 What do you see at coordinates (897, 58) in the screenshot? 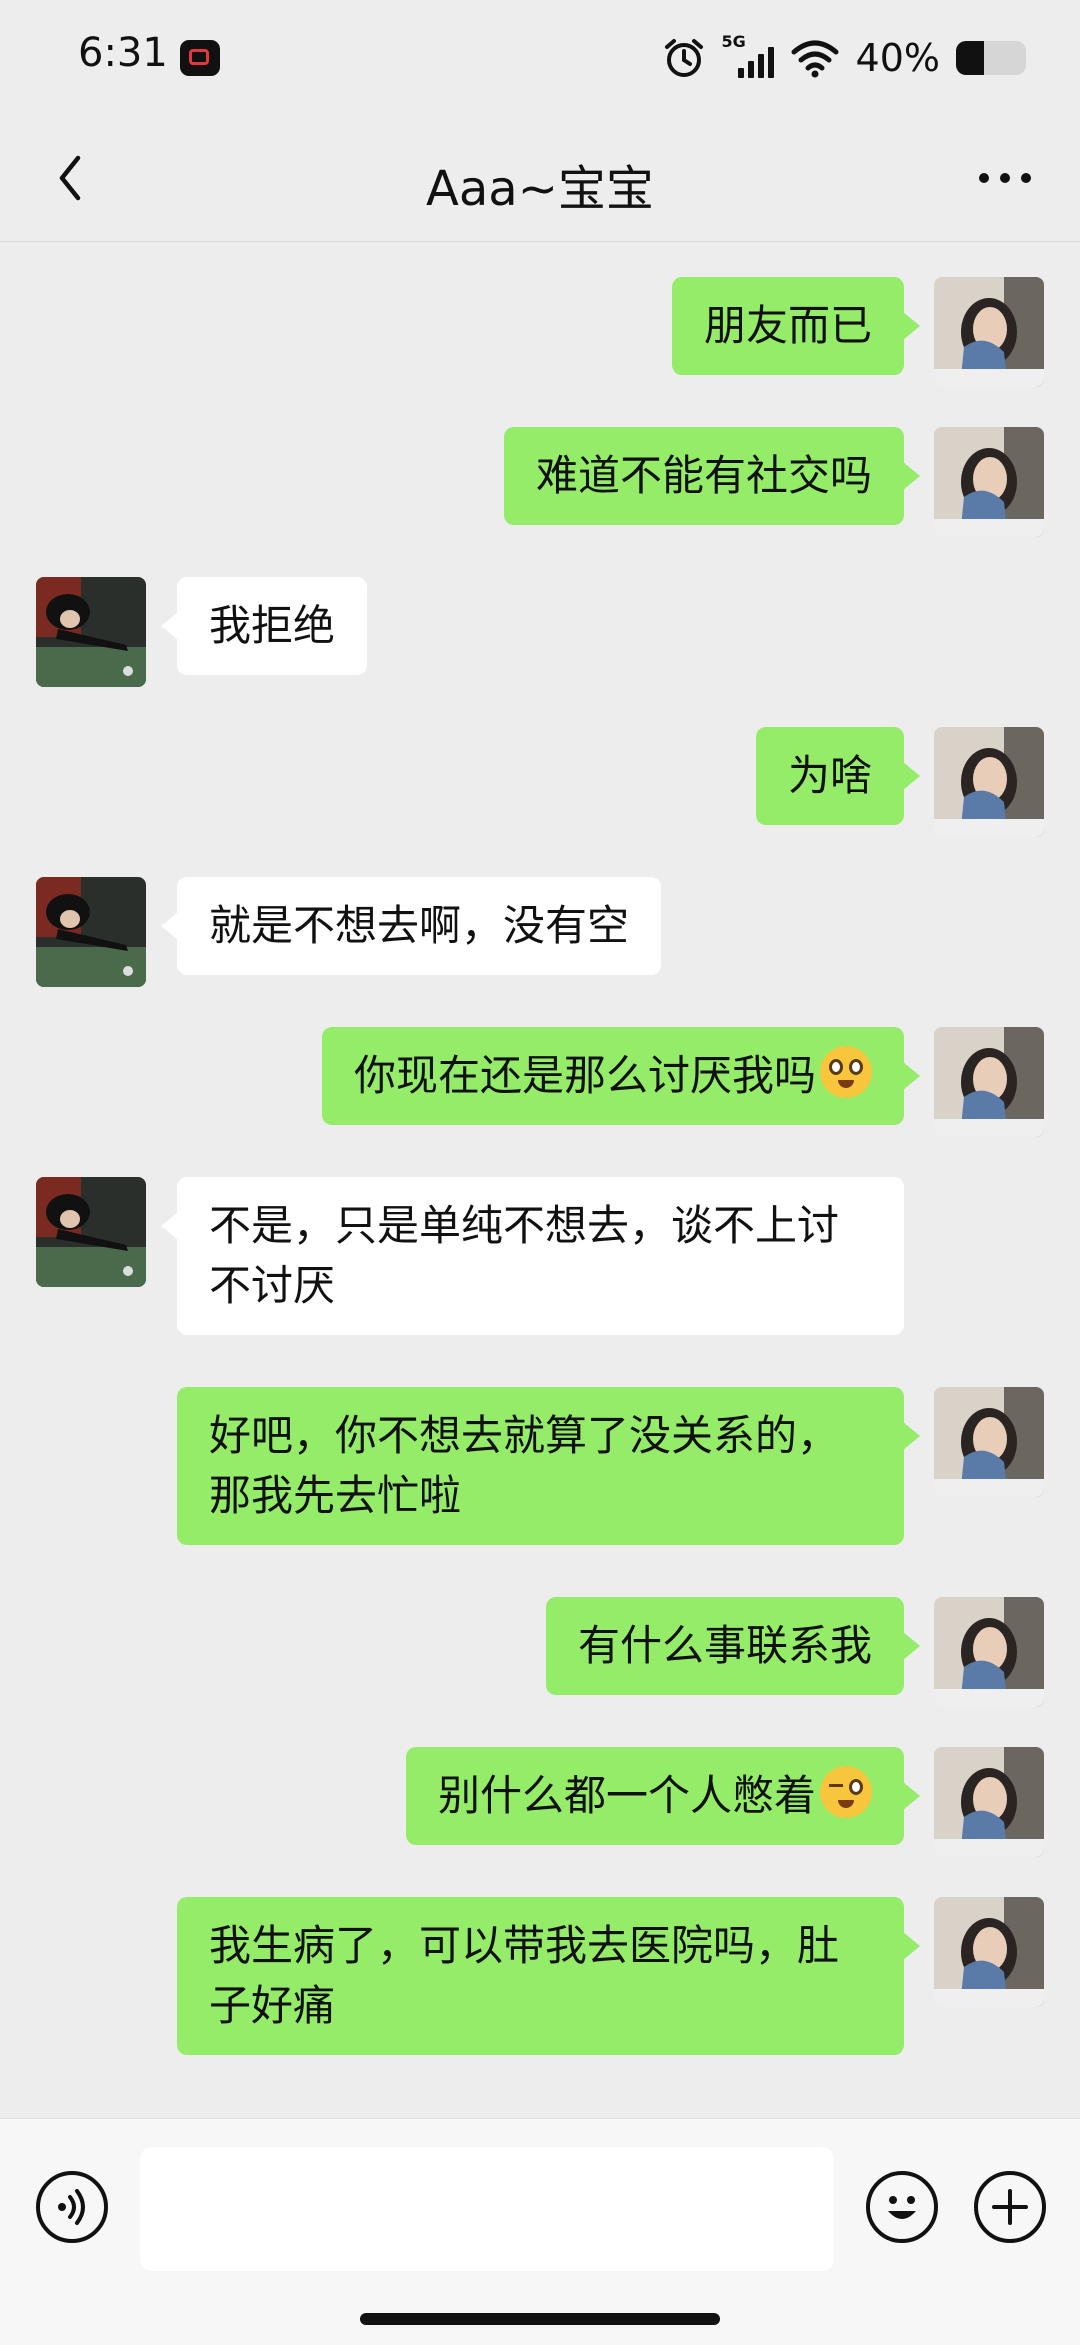
I see `battery-percent: 40%` at bounding box center [897, 58].